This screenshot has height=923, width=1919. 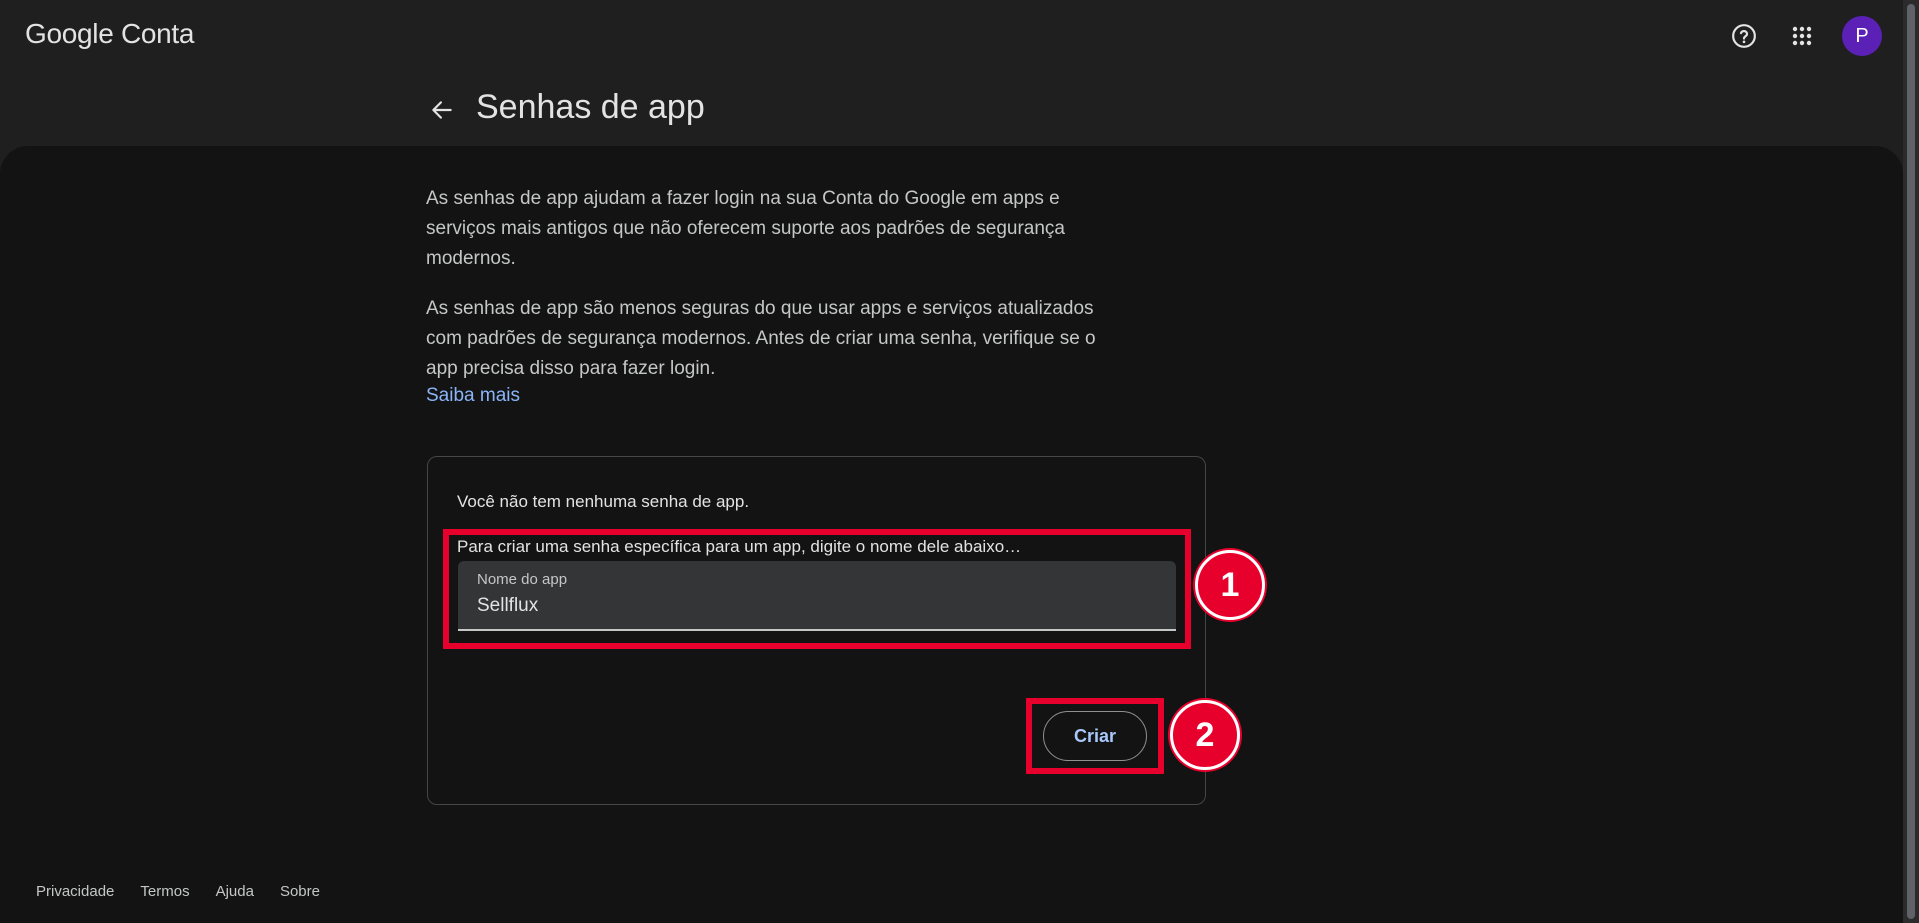 I want to click on step-badge-2: 2, so click(x=1205, y=735).